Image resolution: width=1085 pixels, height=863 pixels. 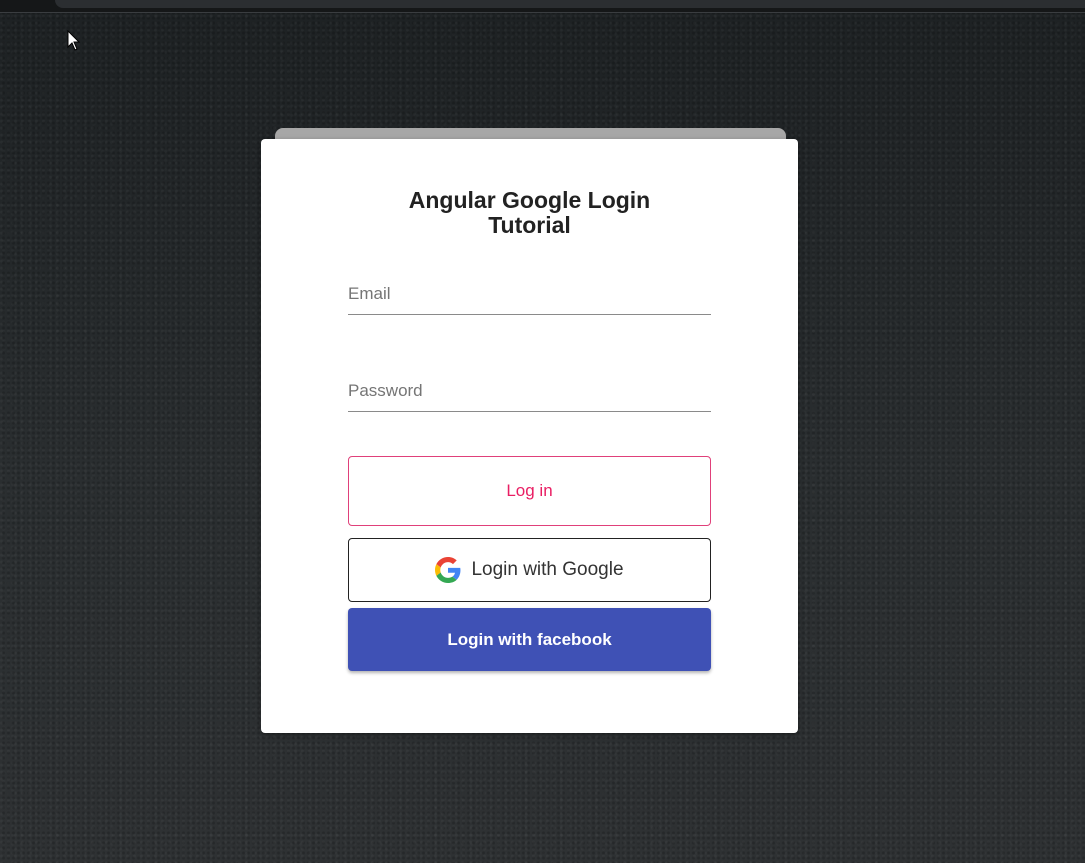 I want to click on page-title: Angular Google Login Tutorial, so click(x=529, y=213).